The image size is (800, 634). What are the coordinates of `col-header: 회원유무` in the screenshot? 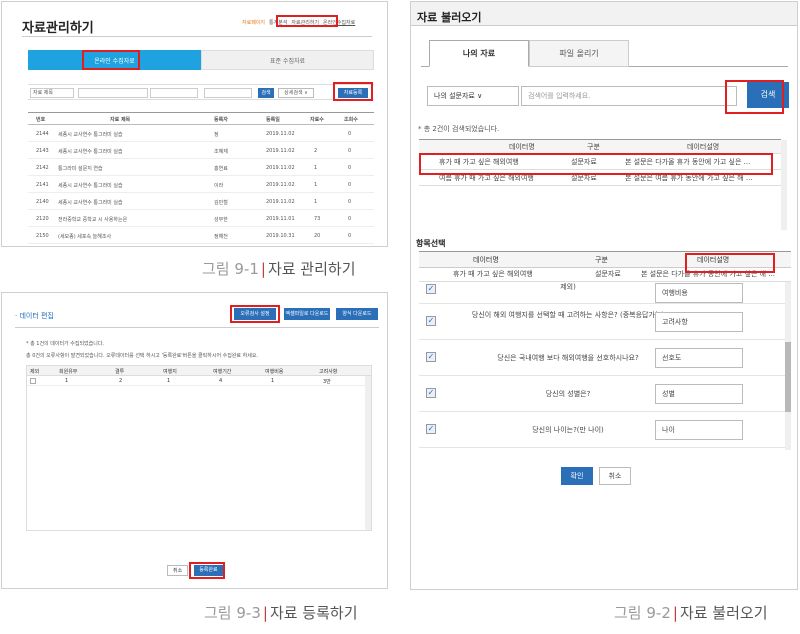 It's located at (68, 372).